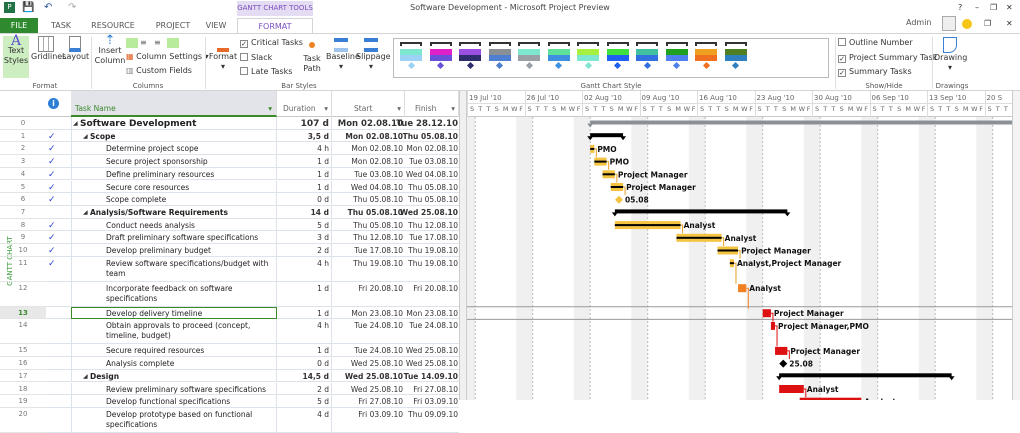 The image size is (1020, 433). I want to click on row-number: 0, so click(23, 123).